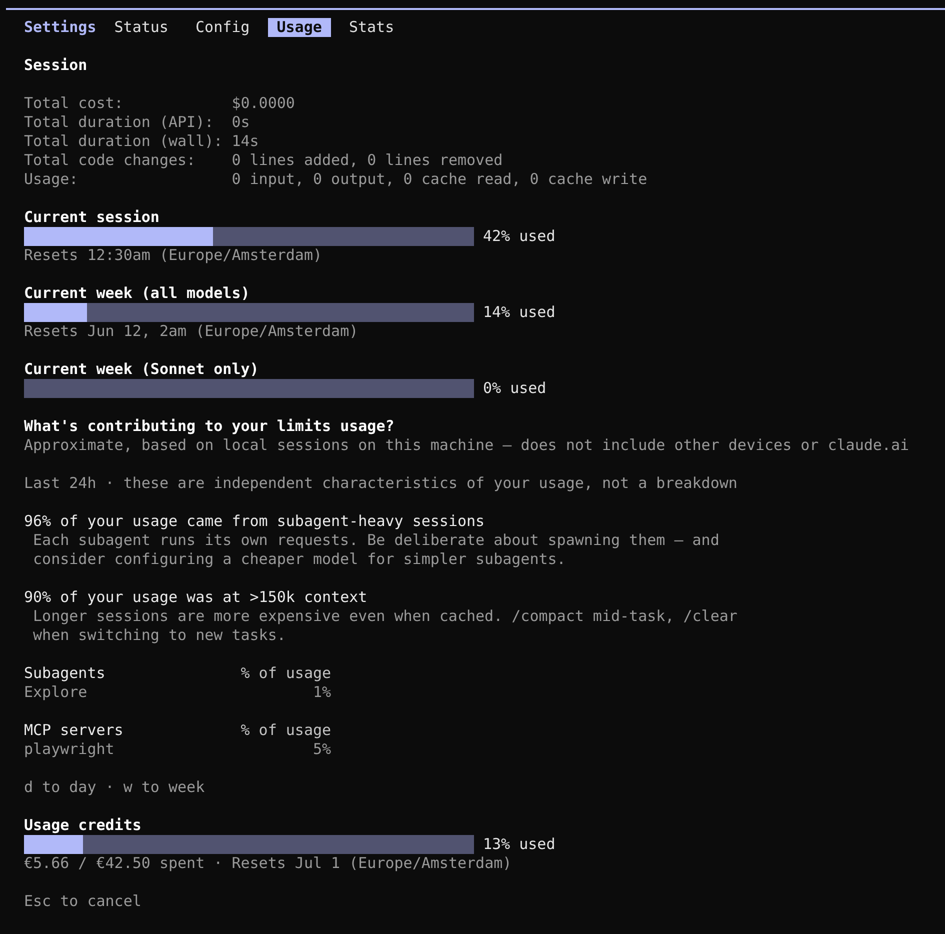  What do you see at coordinates (381, 483) in the screenshot?
I see `period-note: Last 24h · these are independent characteristics of your usage, not a breakdown` at bounding box center [381, 483].